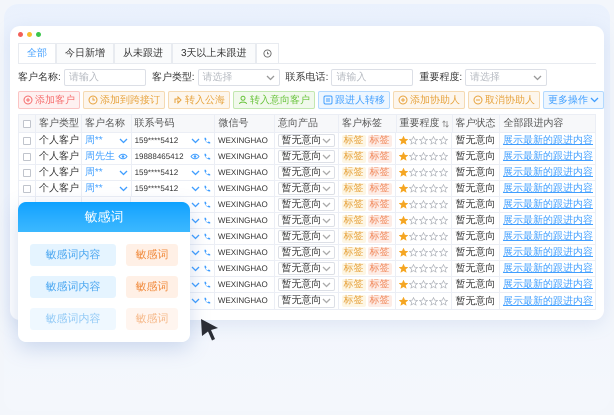  I want to click on tab: 从未跟进, so click(143, 53).